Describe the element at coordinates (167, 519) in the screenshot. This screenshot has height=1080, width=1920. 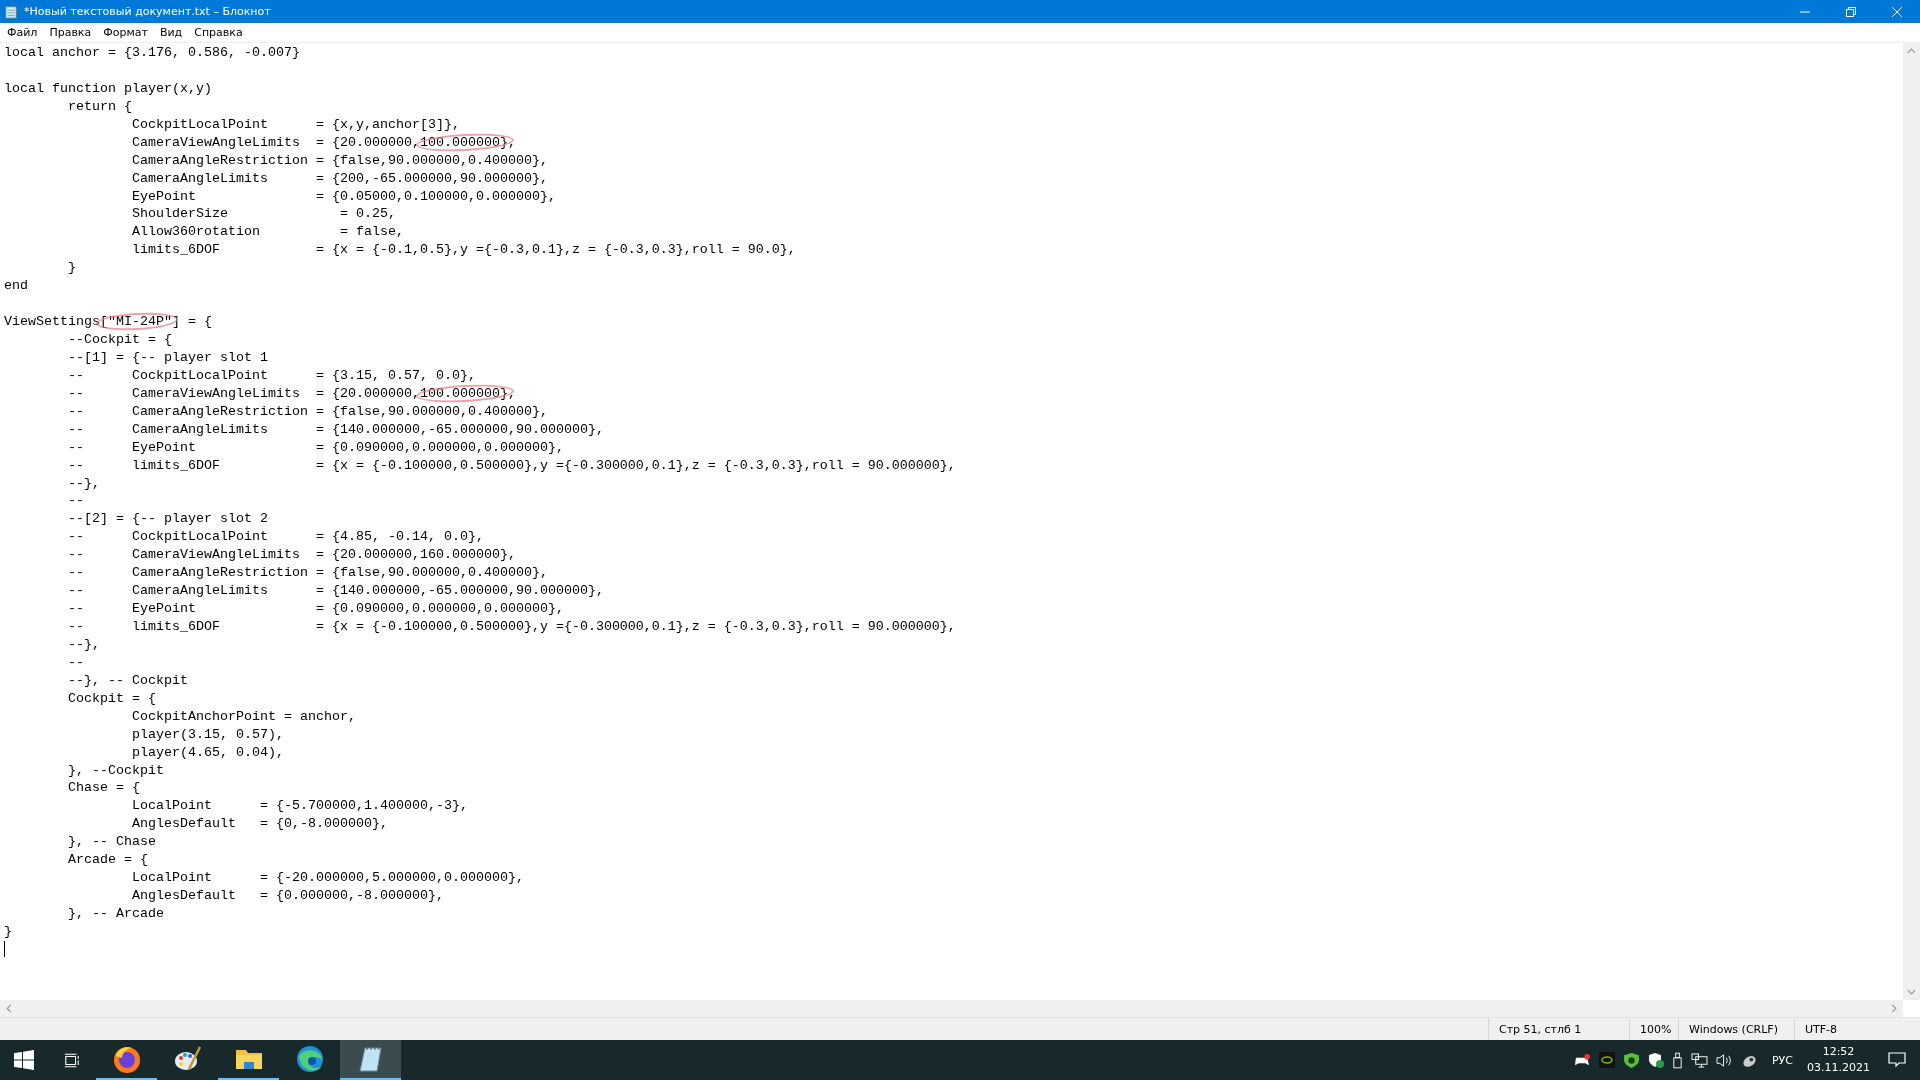
I see `code-line: --[2] = {-- player slot 2` at that location.